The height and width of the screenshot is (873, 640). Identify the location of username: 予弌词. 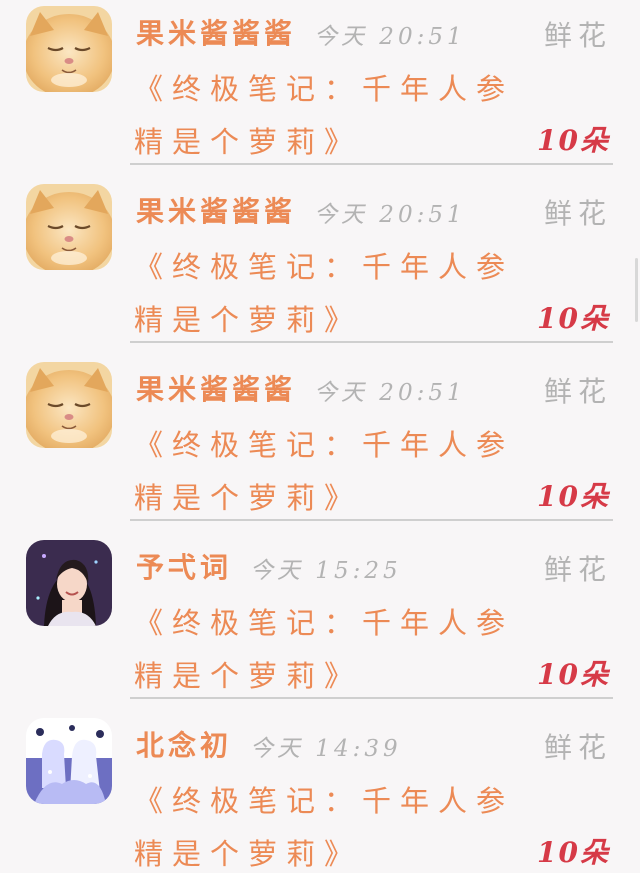
(184, 566).